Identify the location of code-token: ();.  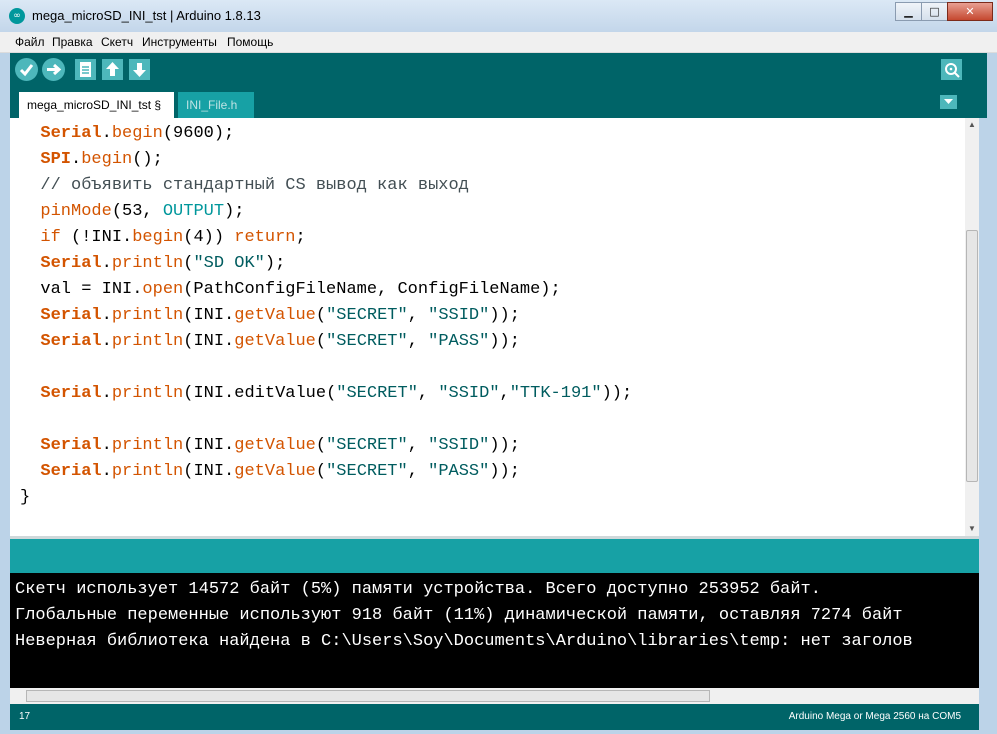
(147, 159).